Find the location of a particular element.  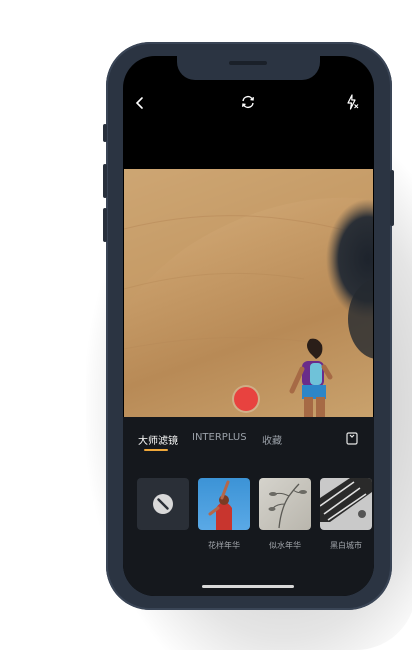

tab-master-filters: 大师滤镜 is located at coordinates (158, 439).